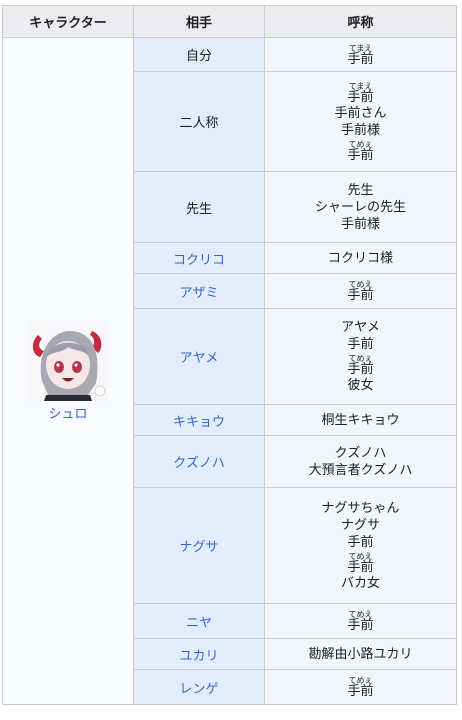 The width and height of the screenshot is (462, 720). Describe the element at coordinates (68, 360) in the screenshot. I see `shuro-portrait-icon` at that location.